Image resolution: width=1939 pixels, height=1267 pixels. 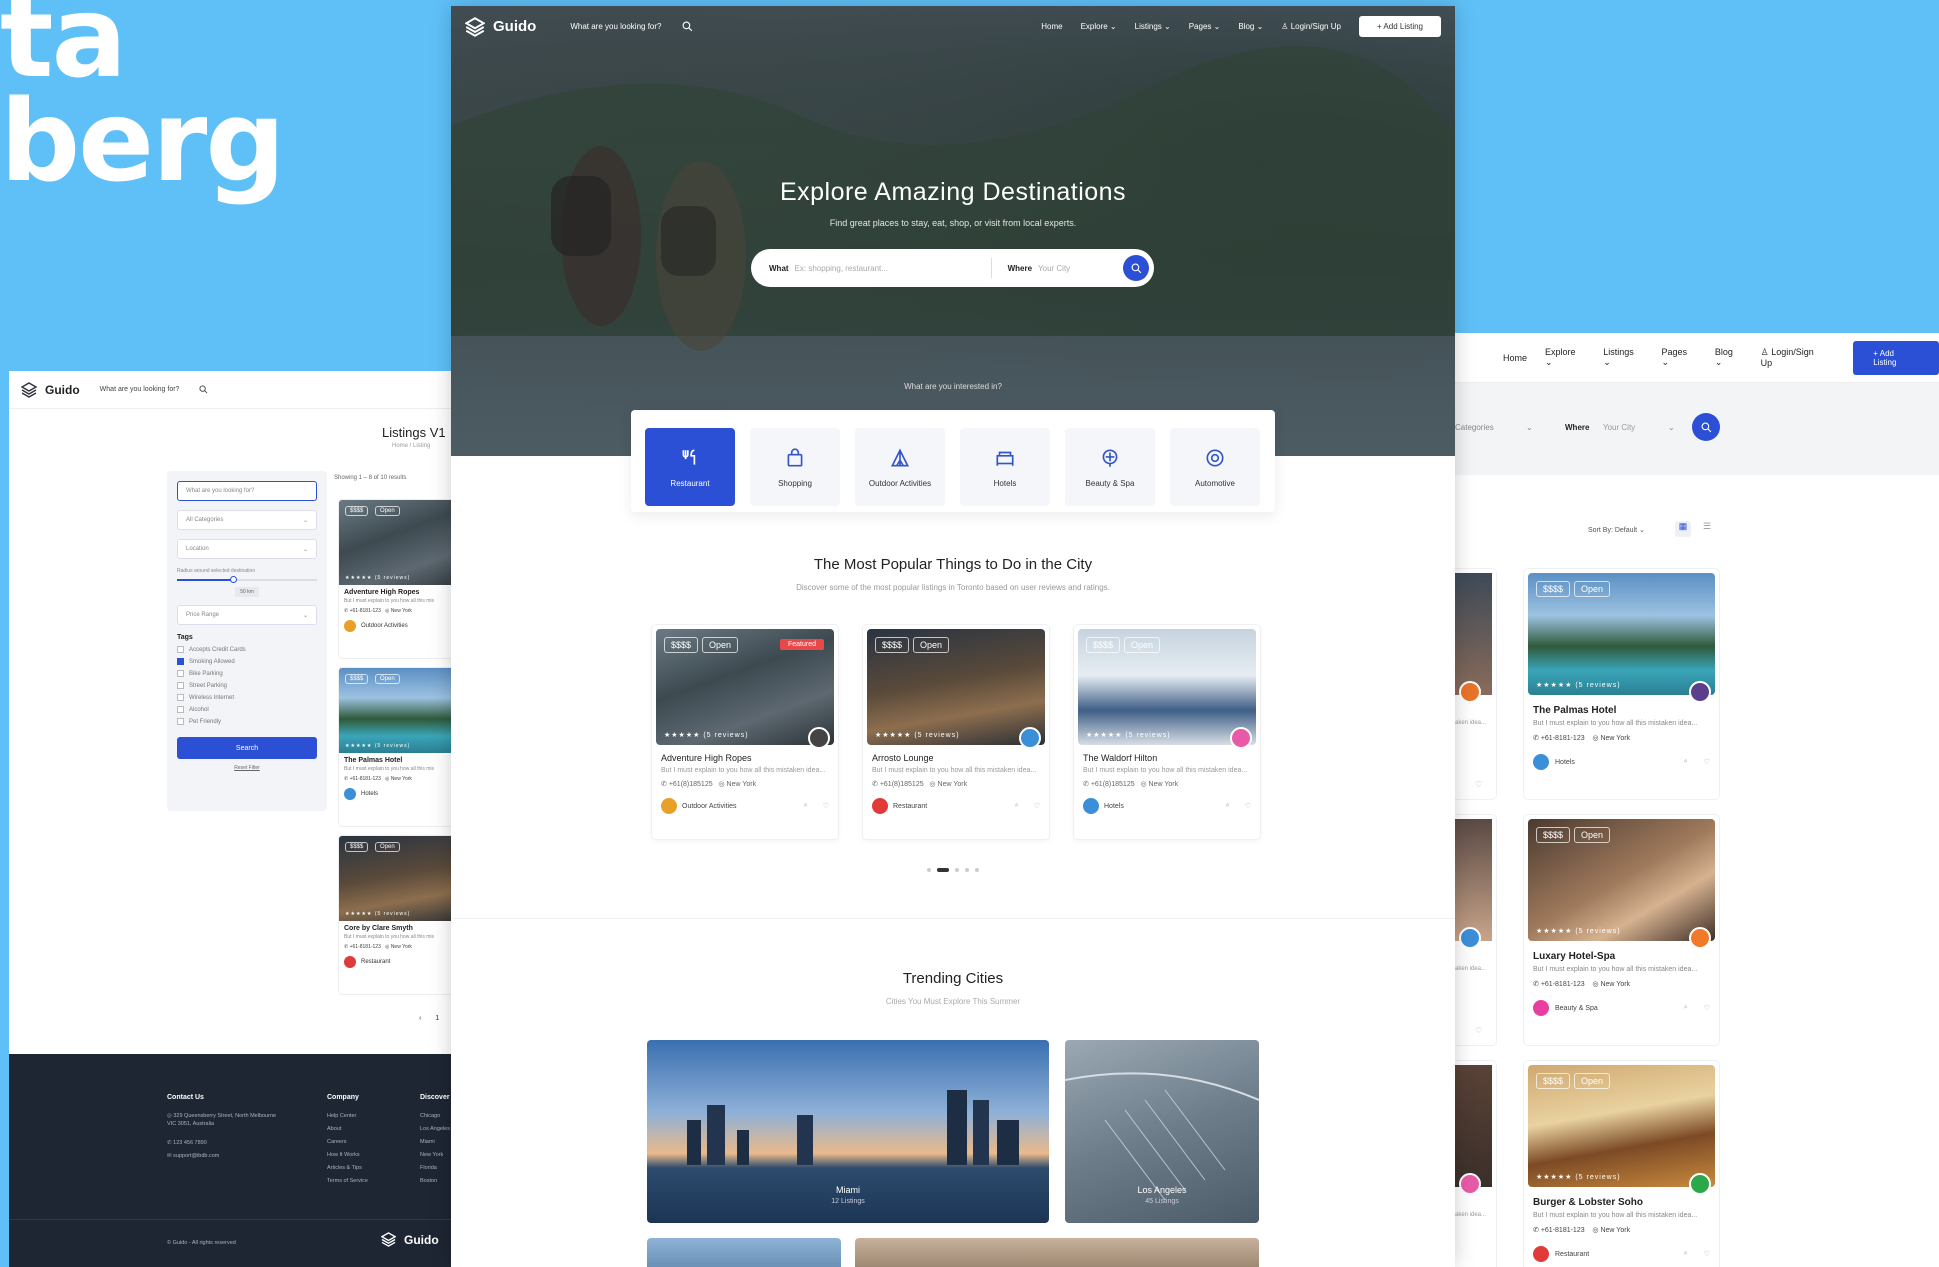 I want to click on footer-link: Help Center, so click(x=347, y=1116).